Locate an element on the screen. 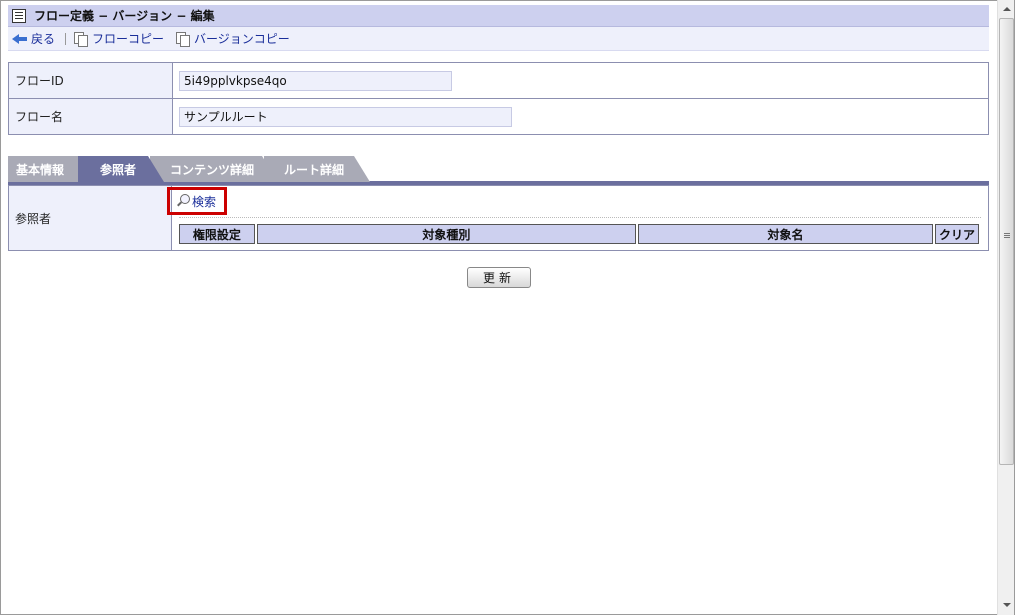 The image size is (1015, 615). scroll-down-icon is located at coordinates (1006, 605).